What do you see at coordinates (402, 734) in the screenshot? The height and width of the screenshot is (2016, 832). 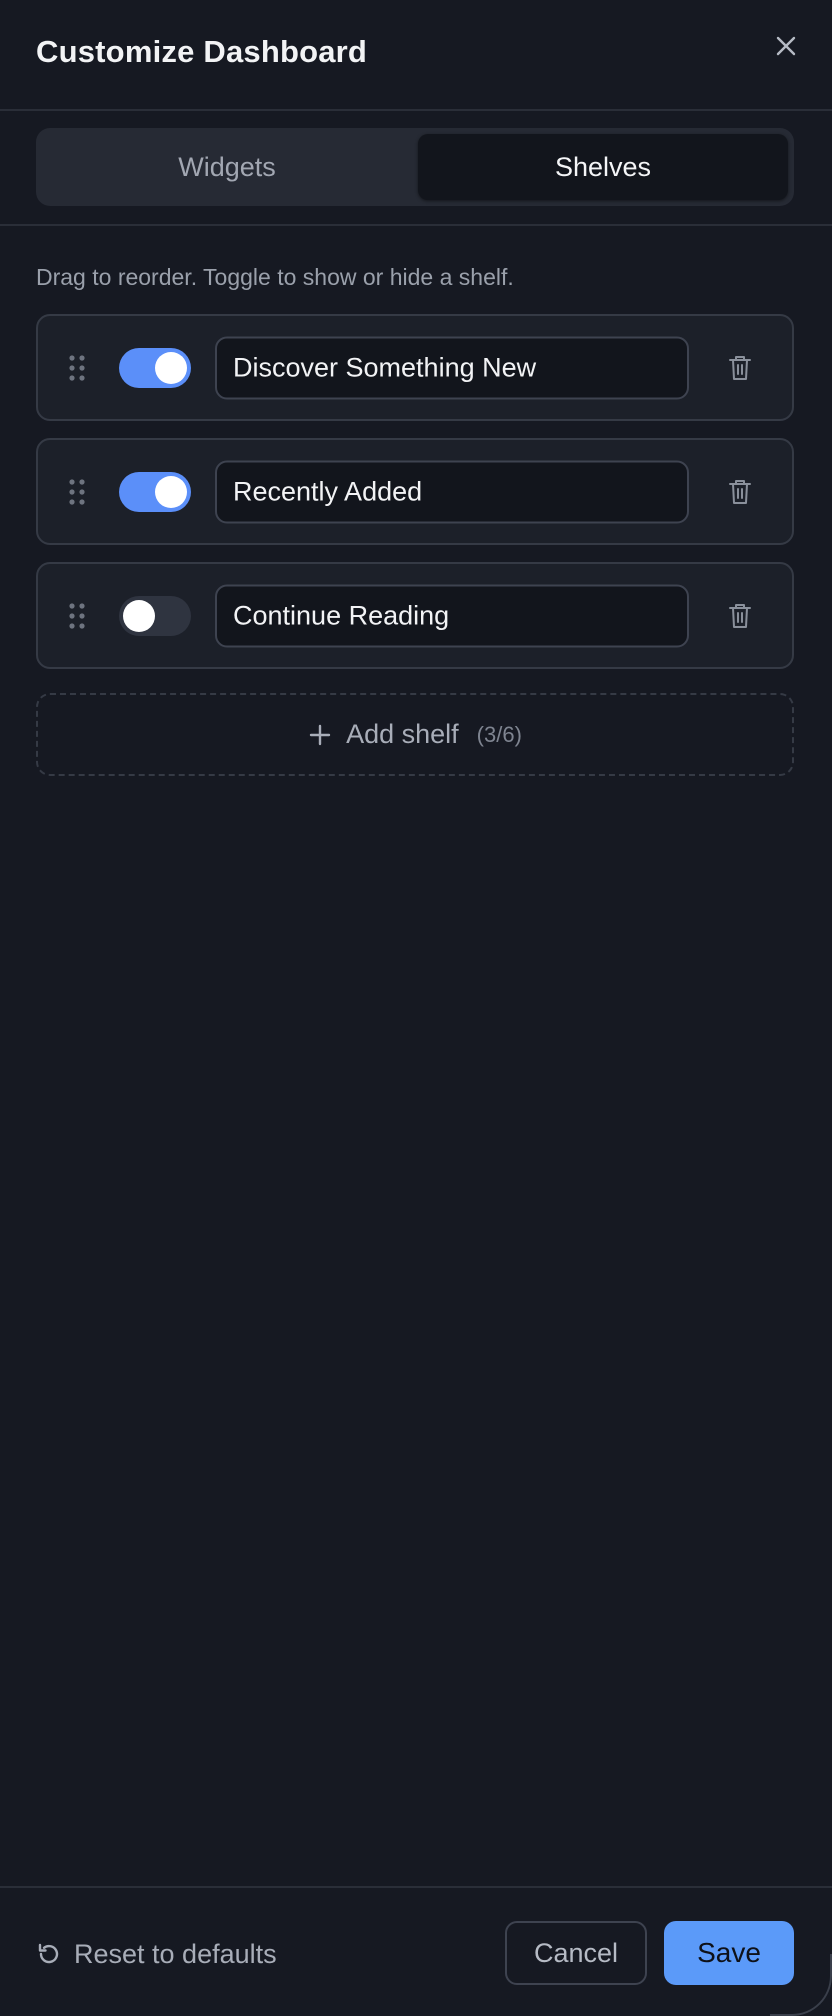 I see `add-shelf-label: Add shelf` at bounding box center [402, 734].